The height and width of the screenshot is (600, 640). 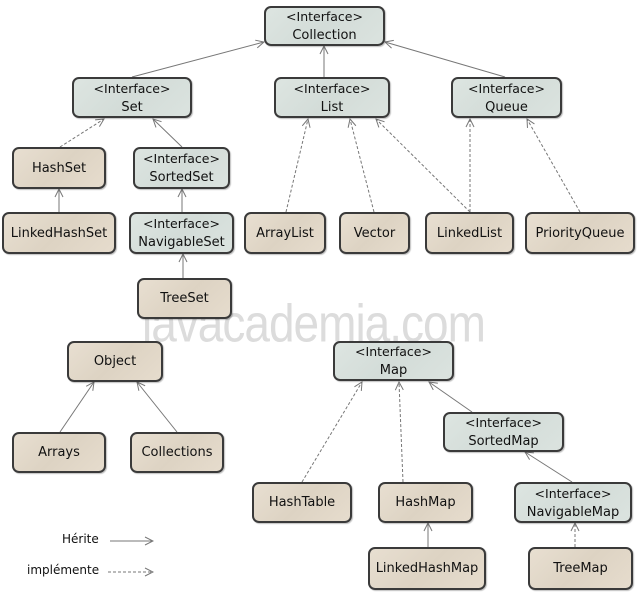 What do you see at coordinates (132, 97) in the screenshot?
I see `node-set: <Interface> Set` at bounding box center [132, 97].